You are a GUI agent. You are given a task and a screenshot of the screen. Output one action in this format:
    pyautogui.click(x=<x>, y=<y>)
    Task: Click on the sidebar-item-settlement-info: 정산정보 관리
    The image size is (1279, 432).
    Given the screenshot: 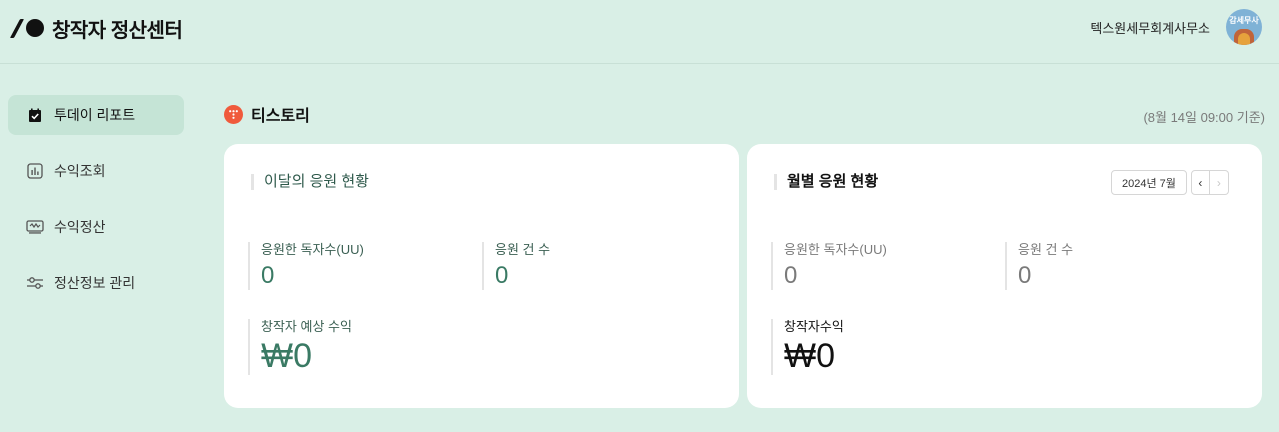 What is the action you would take?
    pyautogui.click(x=96, y=283)
    